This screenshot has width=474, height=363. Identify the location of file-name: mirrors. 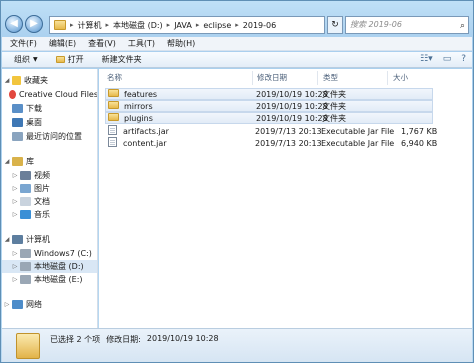
(138, 106).